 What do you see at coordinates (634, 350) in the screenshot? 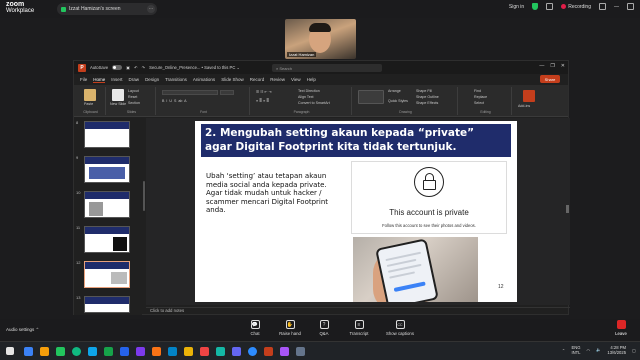
I see `notification-icon: ▢` at bounding box center [634, 350].